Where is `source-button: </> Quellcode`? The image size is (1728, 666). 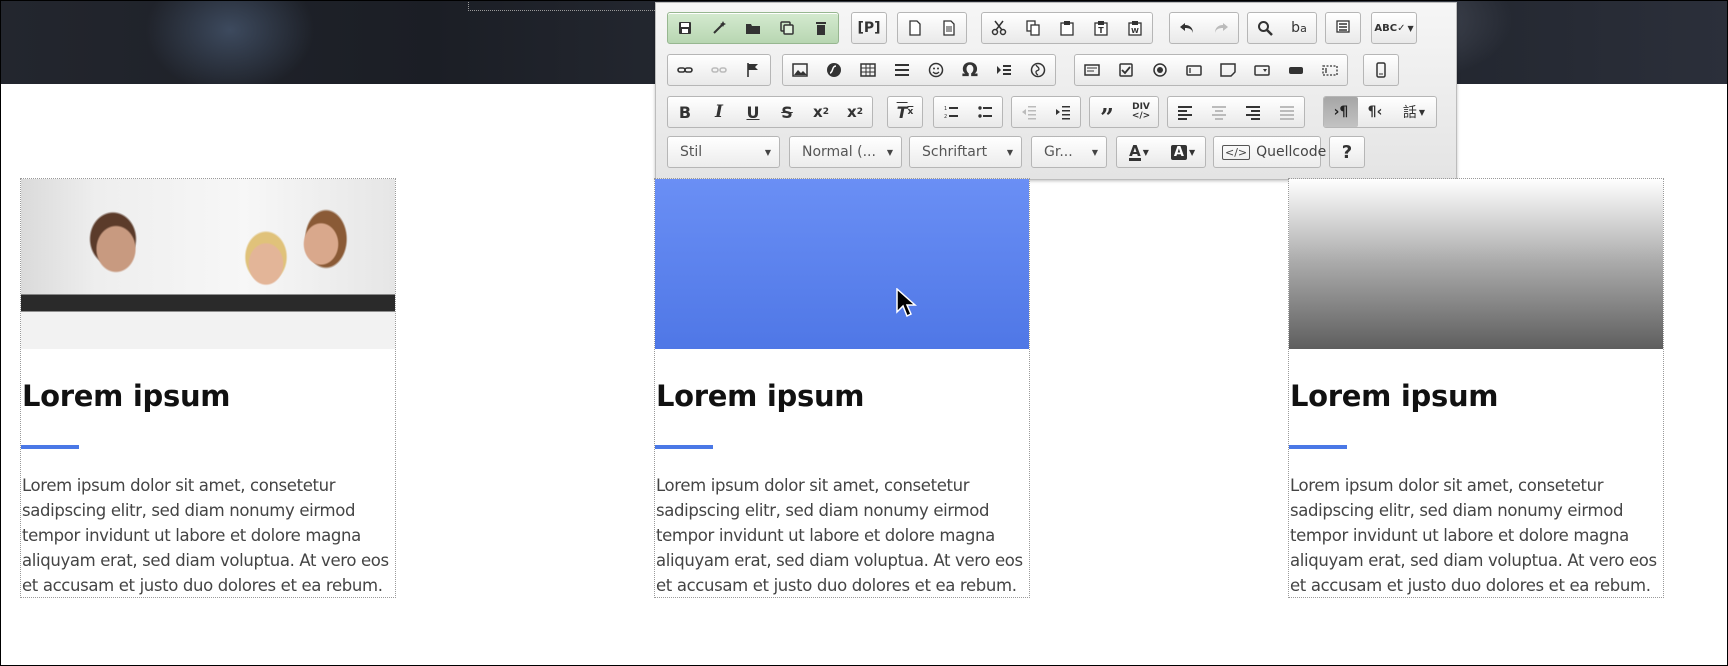
source-button: </> Quellcode is located at coordinates (1269, 152).